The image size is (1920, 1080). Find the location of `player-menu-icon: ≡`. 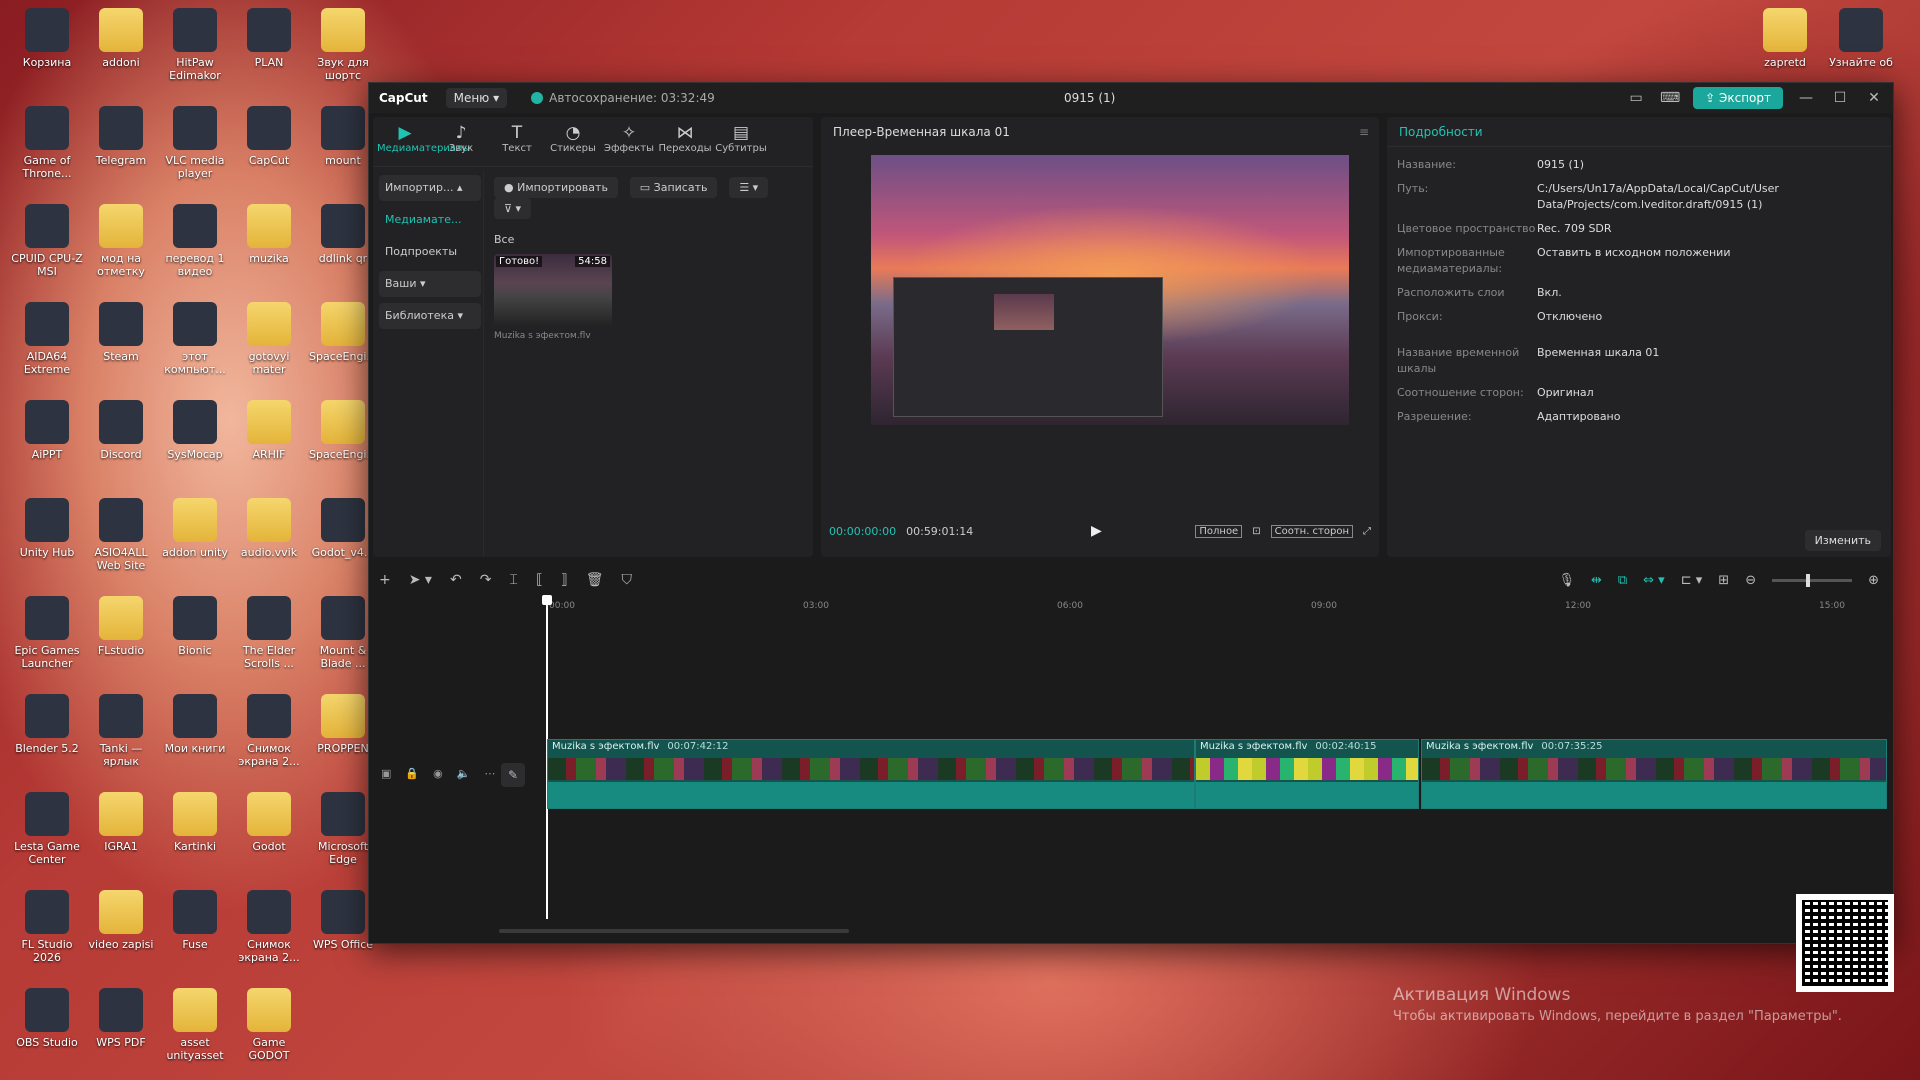

player-menu-icon: ≡ is located at coordinates (1364, 132).